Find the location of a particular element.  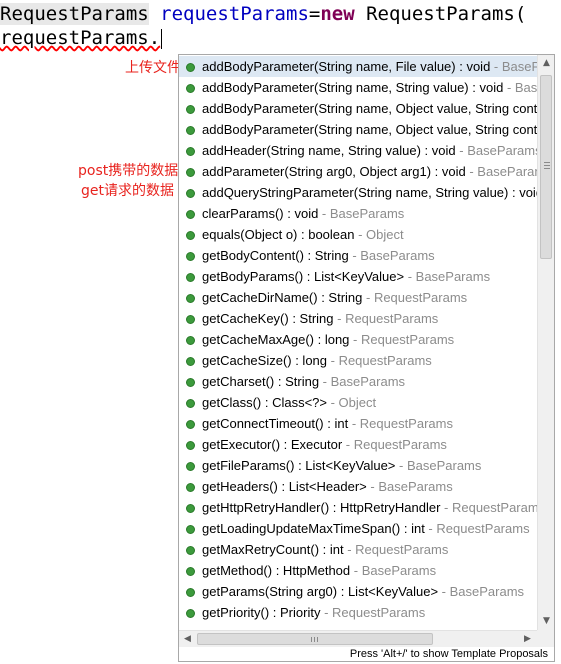

proposal-text: getCacheKey() : String - RequestParams is located at coordinates (320, 318).